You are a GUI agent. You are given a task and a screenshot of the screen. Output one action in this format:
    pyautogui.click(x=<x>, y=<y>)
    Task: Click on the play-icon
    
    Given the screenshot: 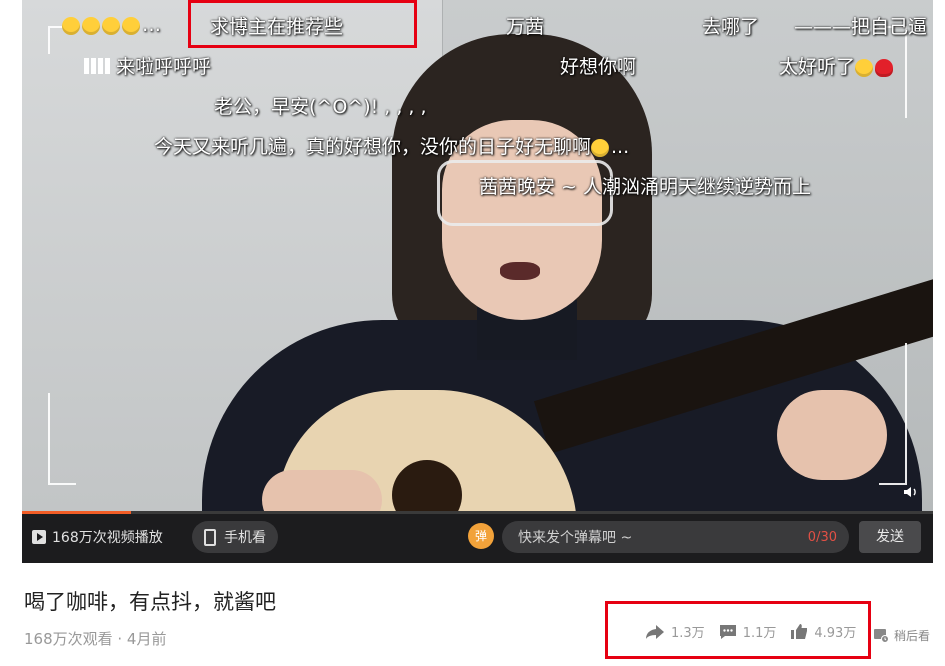 What is the action you would take?
    pyautogui.click(x=39, y=537)
    